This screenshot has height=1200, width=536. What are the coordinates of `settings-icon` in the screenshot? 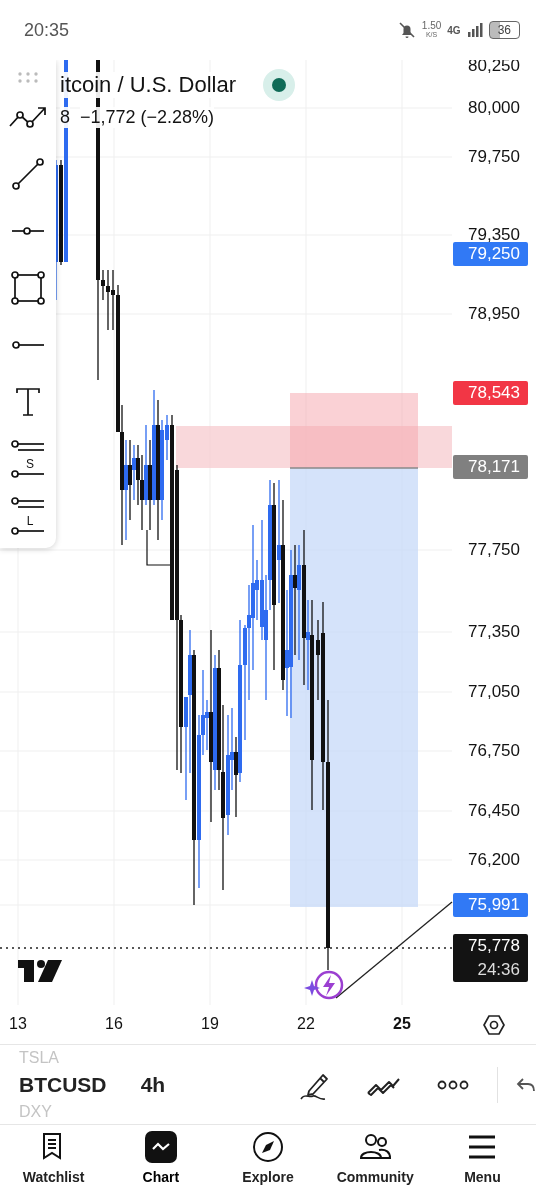 It's located at (494, 1025).